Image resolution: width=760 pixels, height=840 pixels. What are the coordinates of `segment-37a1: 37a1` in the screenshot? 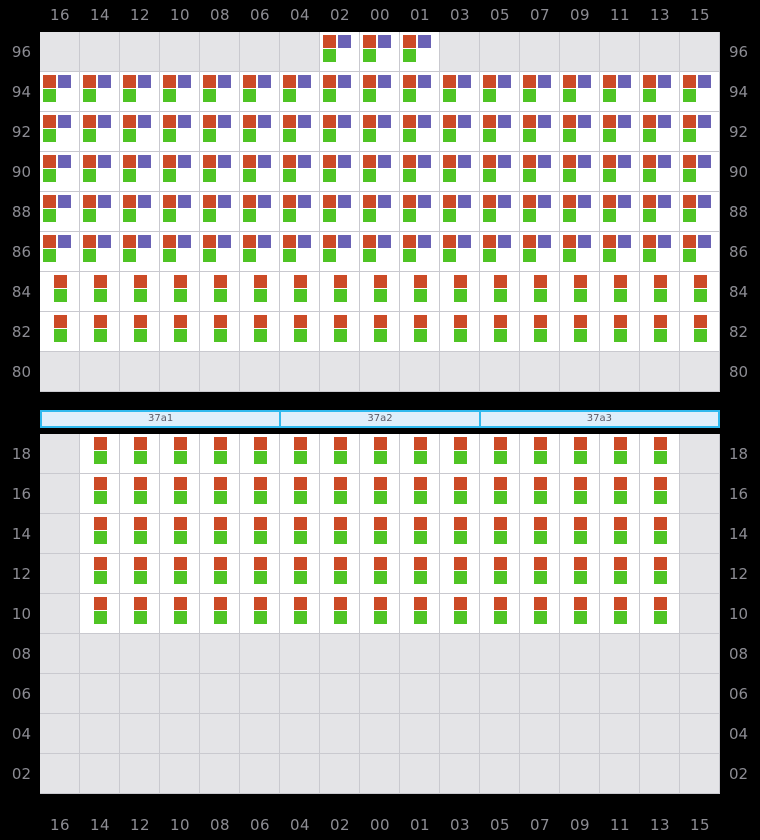 It's located at (162, 419).